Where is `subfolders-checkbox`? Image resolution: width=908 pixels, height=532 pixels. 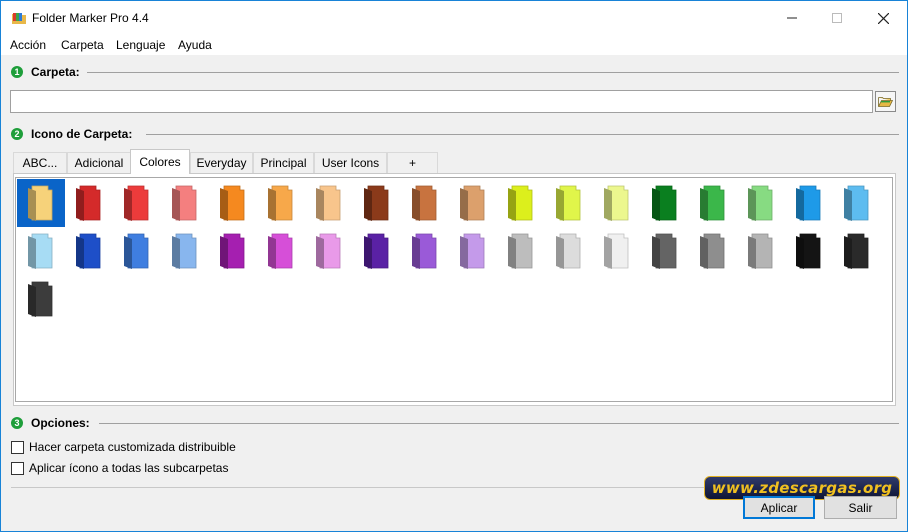
subfolders-checkbox is located at coordinates (17, 468).